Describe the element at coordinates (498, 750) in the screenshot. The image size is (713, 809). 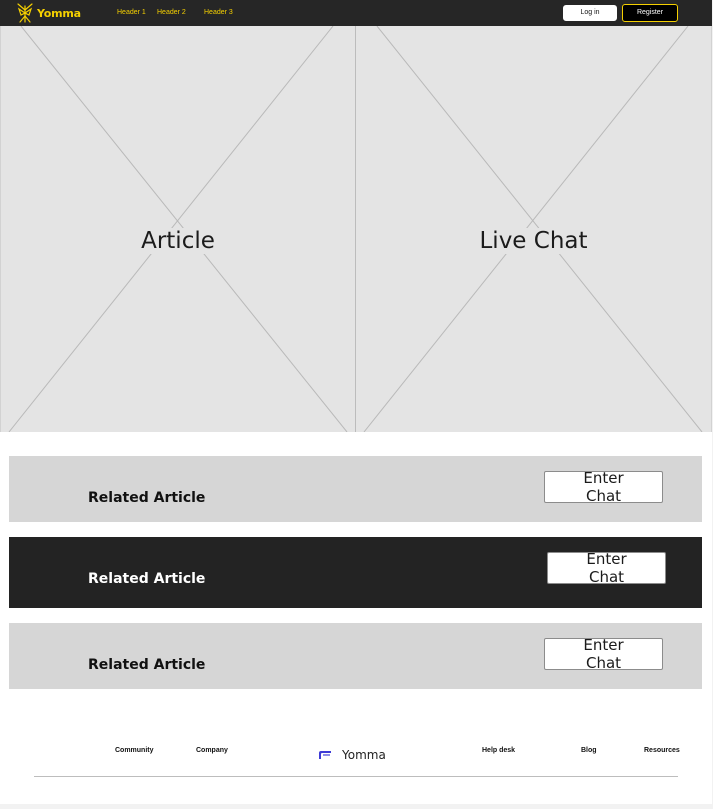
I see `footer-link-help-desk: Help desk` at that location.